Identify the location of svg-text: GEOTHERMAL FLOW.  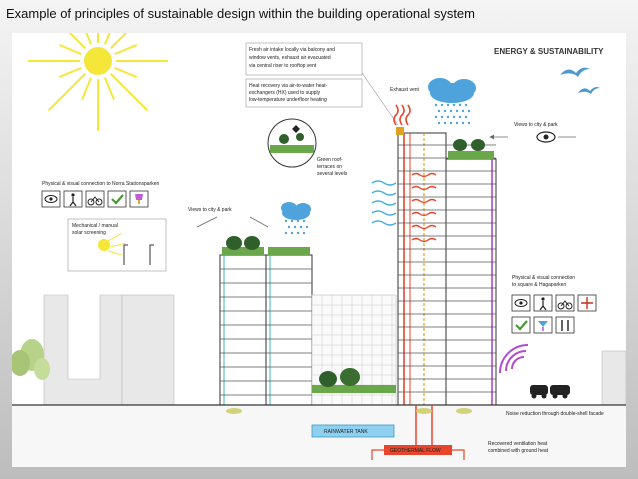
(415, 451).